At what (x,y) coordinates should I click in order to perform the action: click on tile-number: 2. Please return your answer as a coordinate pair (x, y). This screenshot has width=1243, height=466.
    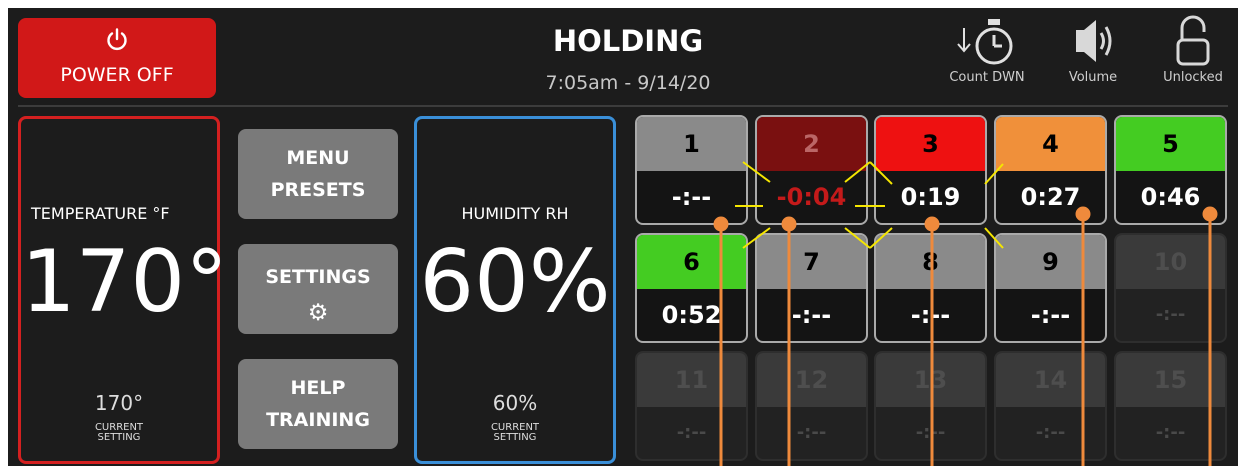
    Looking at the image, I should click on (811, 144).